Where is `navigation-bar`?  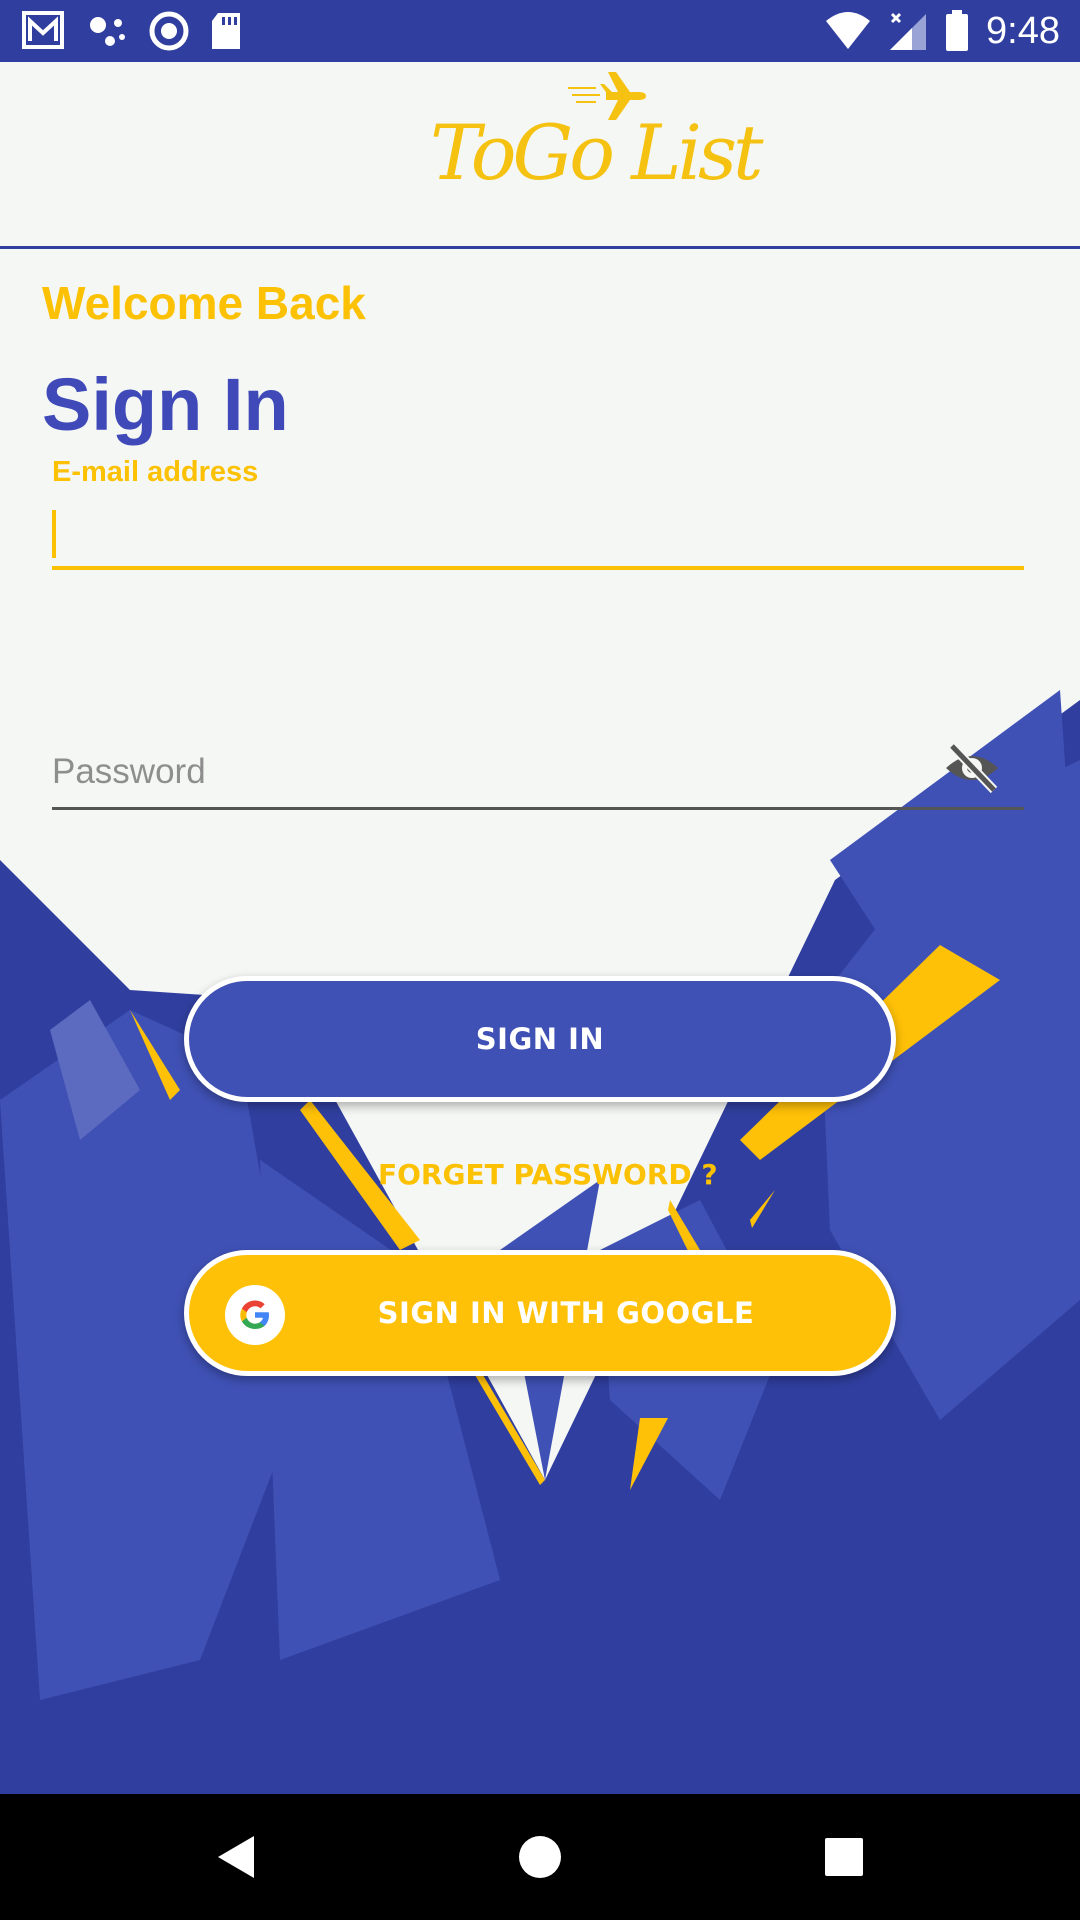
navigation-bar is located at coordinates (540, 1857).